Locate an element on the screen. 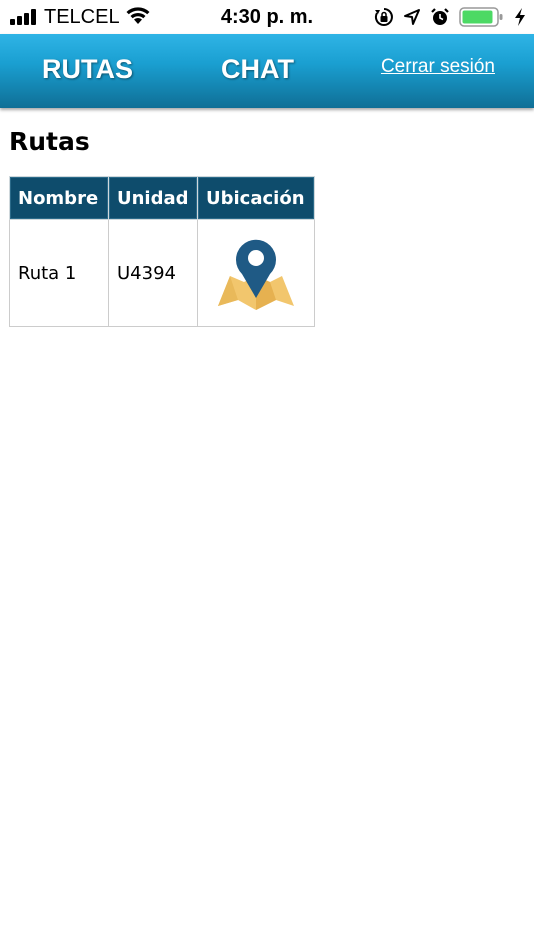 The image size is (534, 950). map-pin-icon is located at coordinates (256, 273).